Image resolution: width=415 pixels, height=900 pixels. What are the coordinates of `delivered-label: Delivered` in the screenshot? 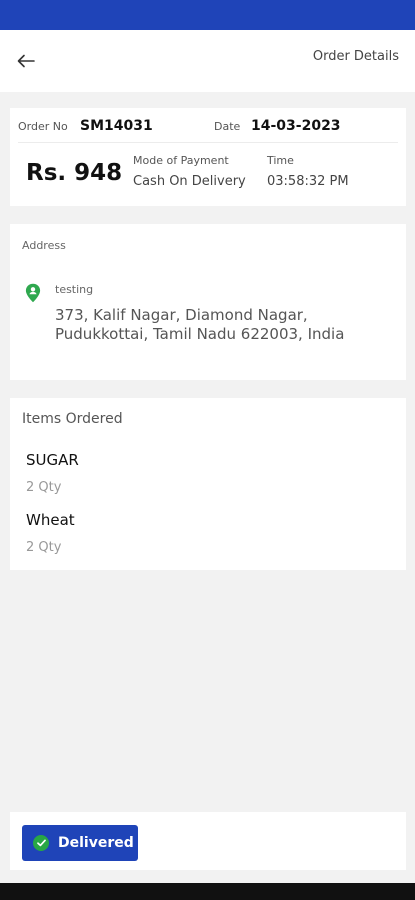 It's located at (96, 843).